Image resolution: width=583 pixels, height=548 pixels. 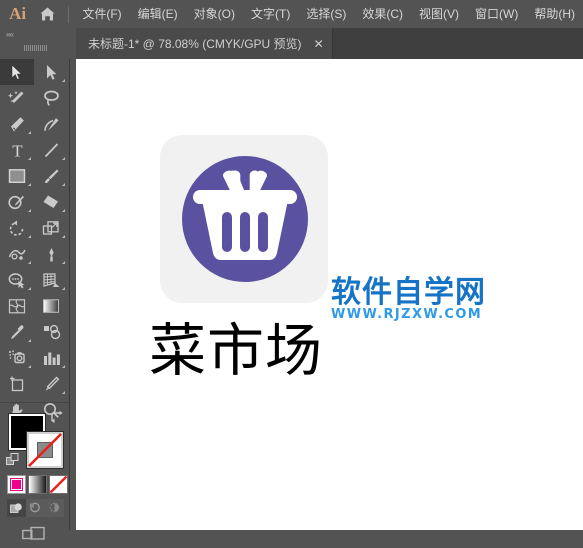 I want to click on menu-file: 文件(F), so click(x=101, y=14).